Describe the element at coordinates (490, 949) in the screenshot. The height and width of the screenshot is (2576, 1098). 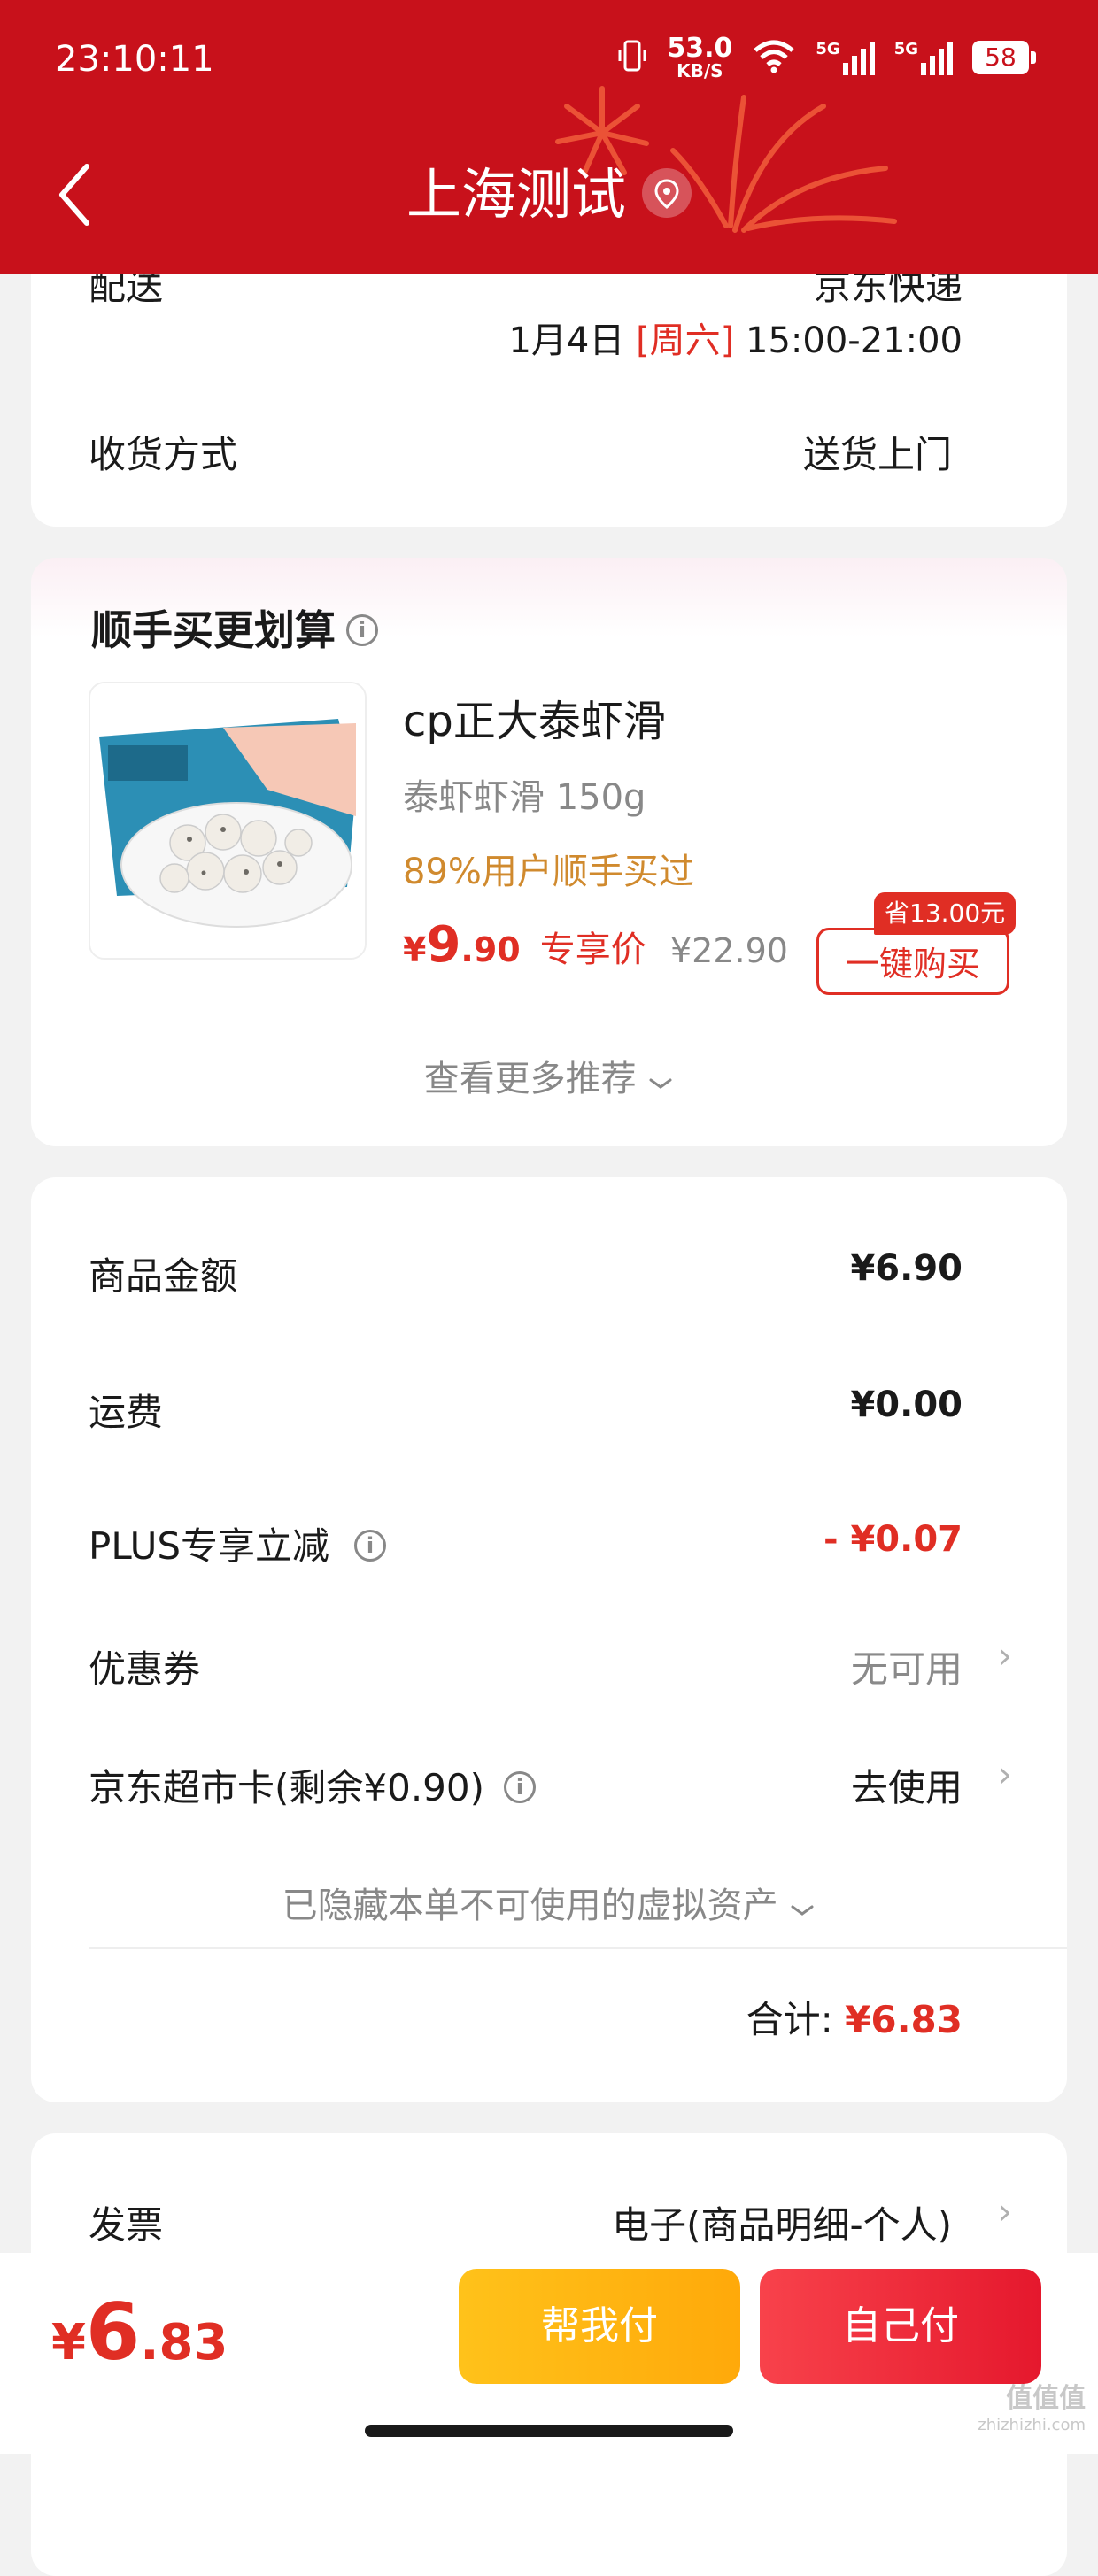
I see `price-dec: .90` at that location.